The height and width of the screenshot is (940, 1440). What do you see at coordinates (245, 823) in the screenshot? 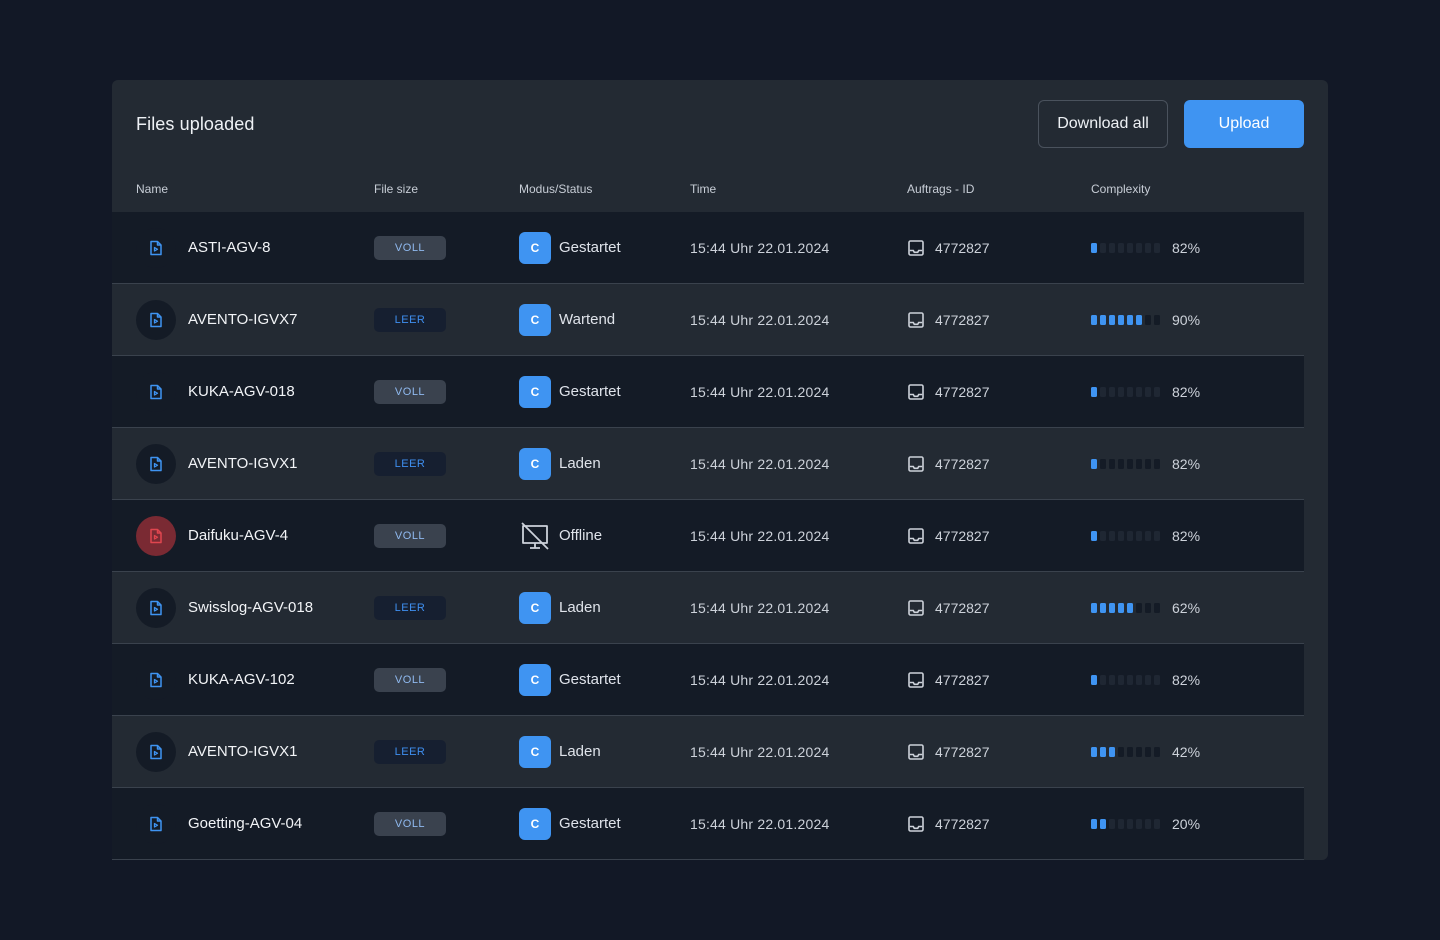
I see `file-name: Goetting-AGV-04` at bounding box center [245, 823].